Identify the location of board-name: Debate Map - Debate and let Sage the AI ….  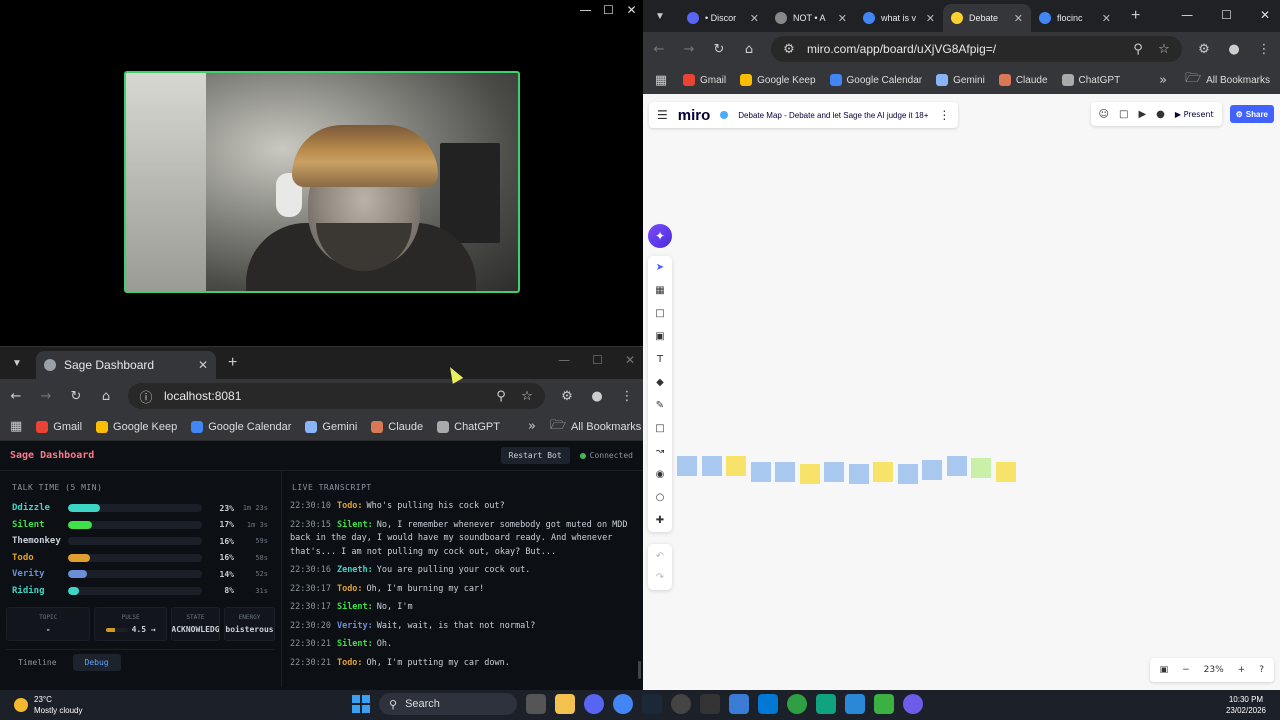
(833, 115).